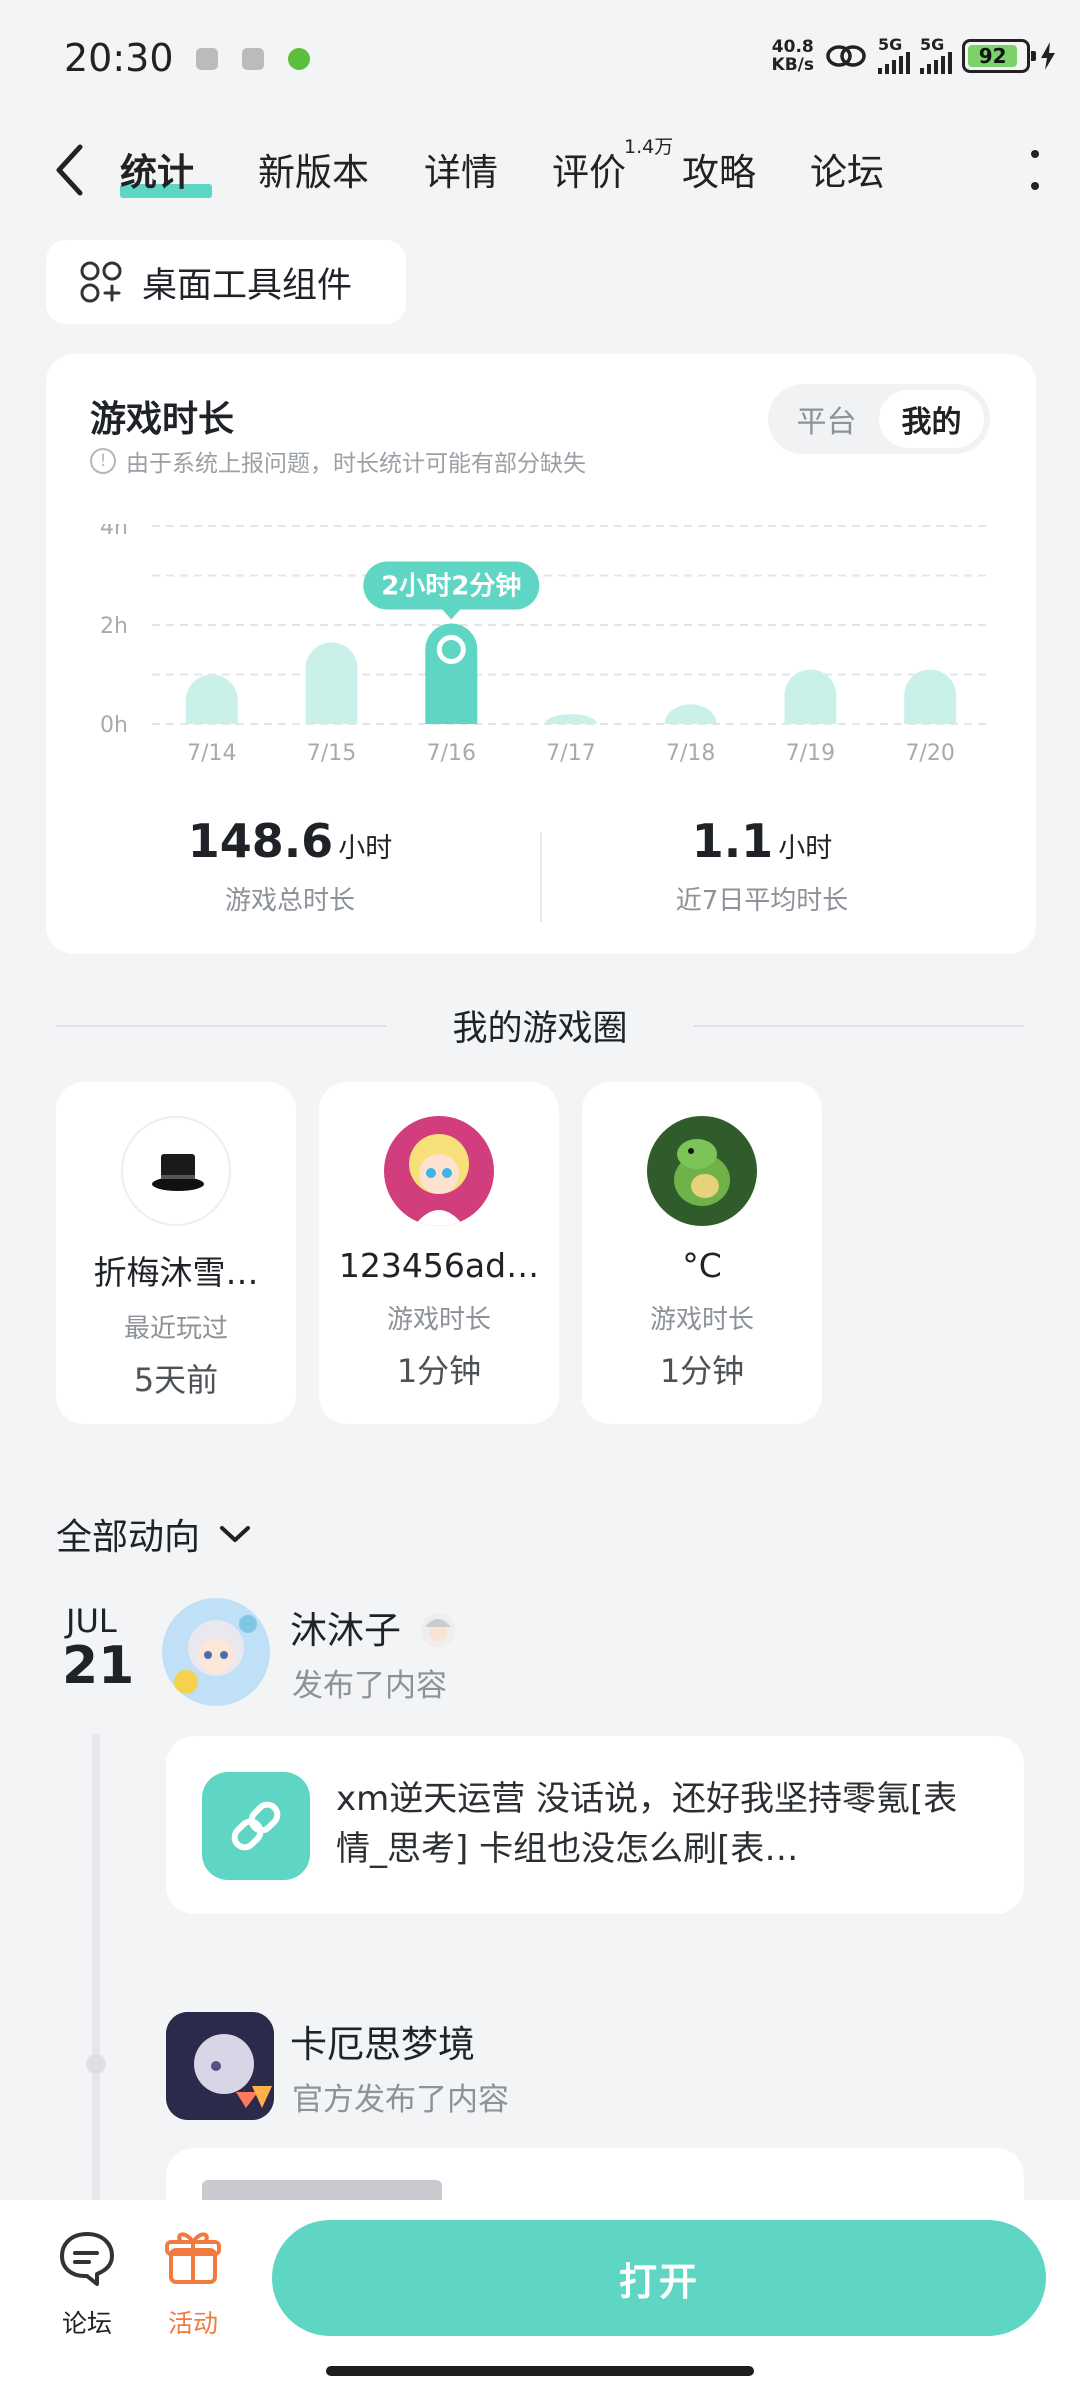  Describe the element at coordinates (451, 753) in the screenshot. I see `x-tick-label: 7/16` at that location.